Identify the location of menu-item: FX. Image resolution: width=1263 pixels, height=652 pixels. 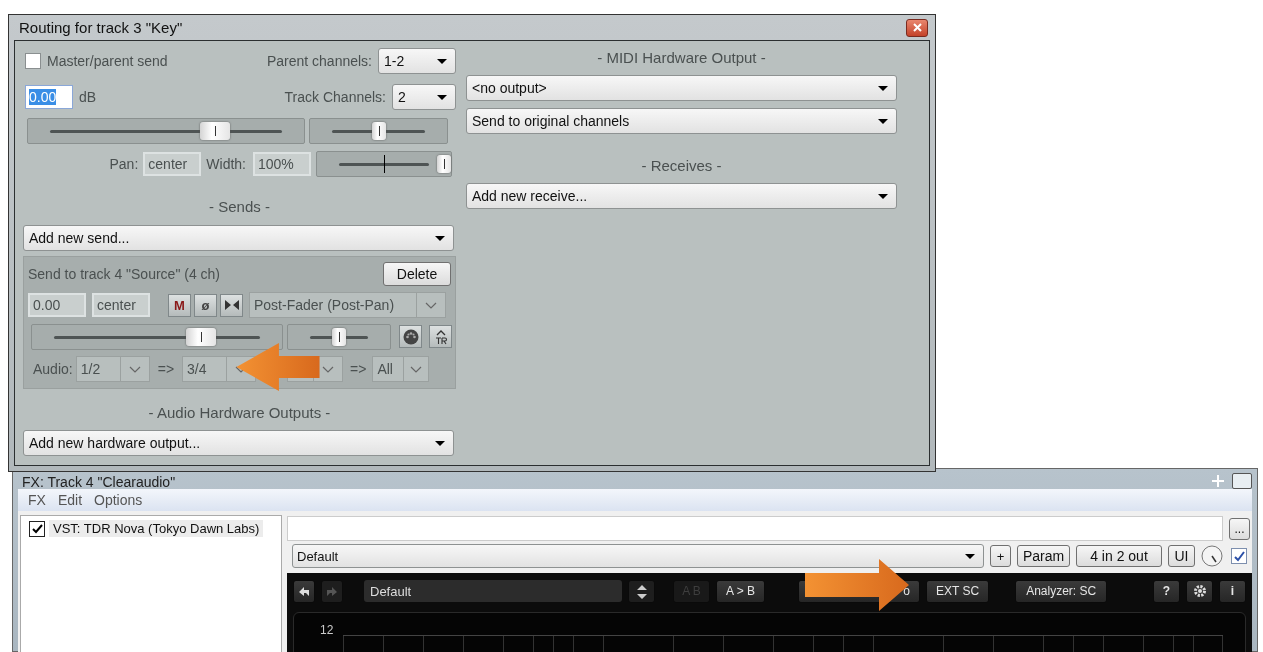
(39, 500).